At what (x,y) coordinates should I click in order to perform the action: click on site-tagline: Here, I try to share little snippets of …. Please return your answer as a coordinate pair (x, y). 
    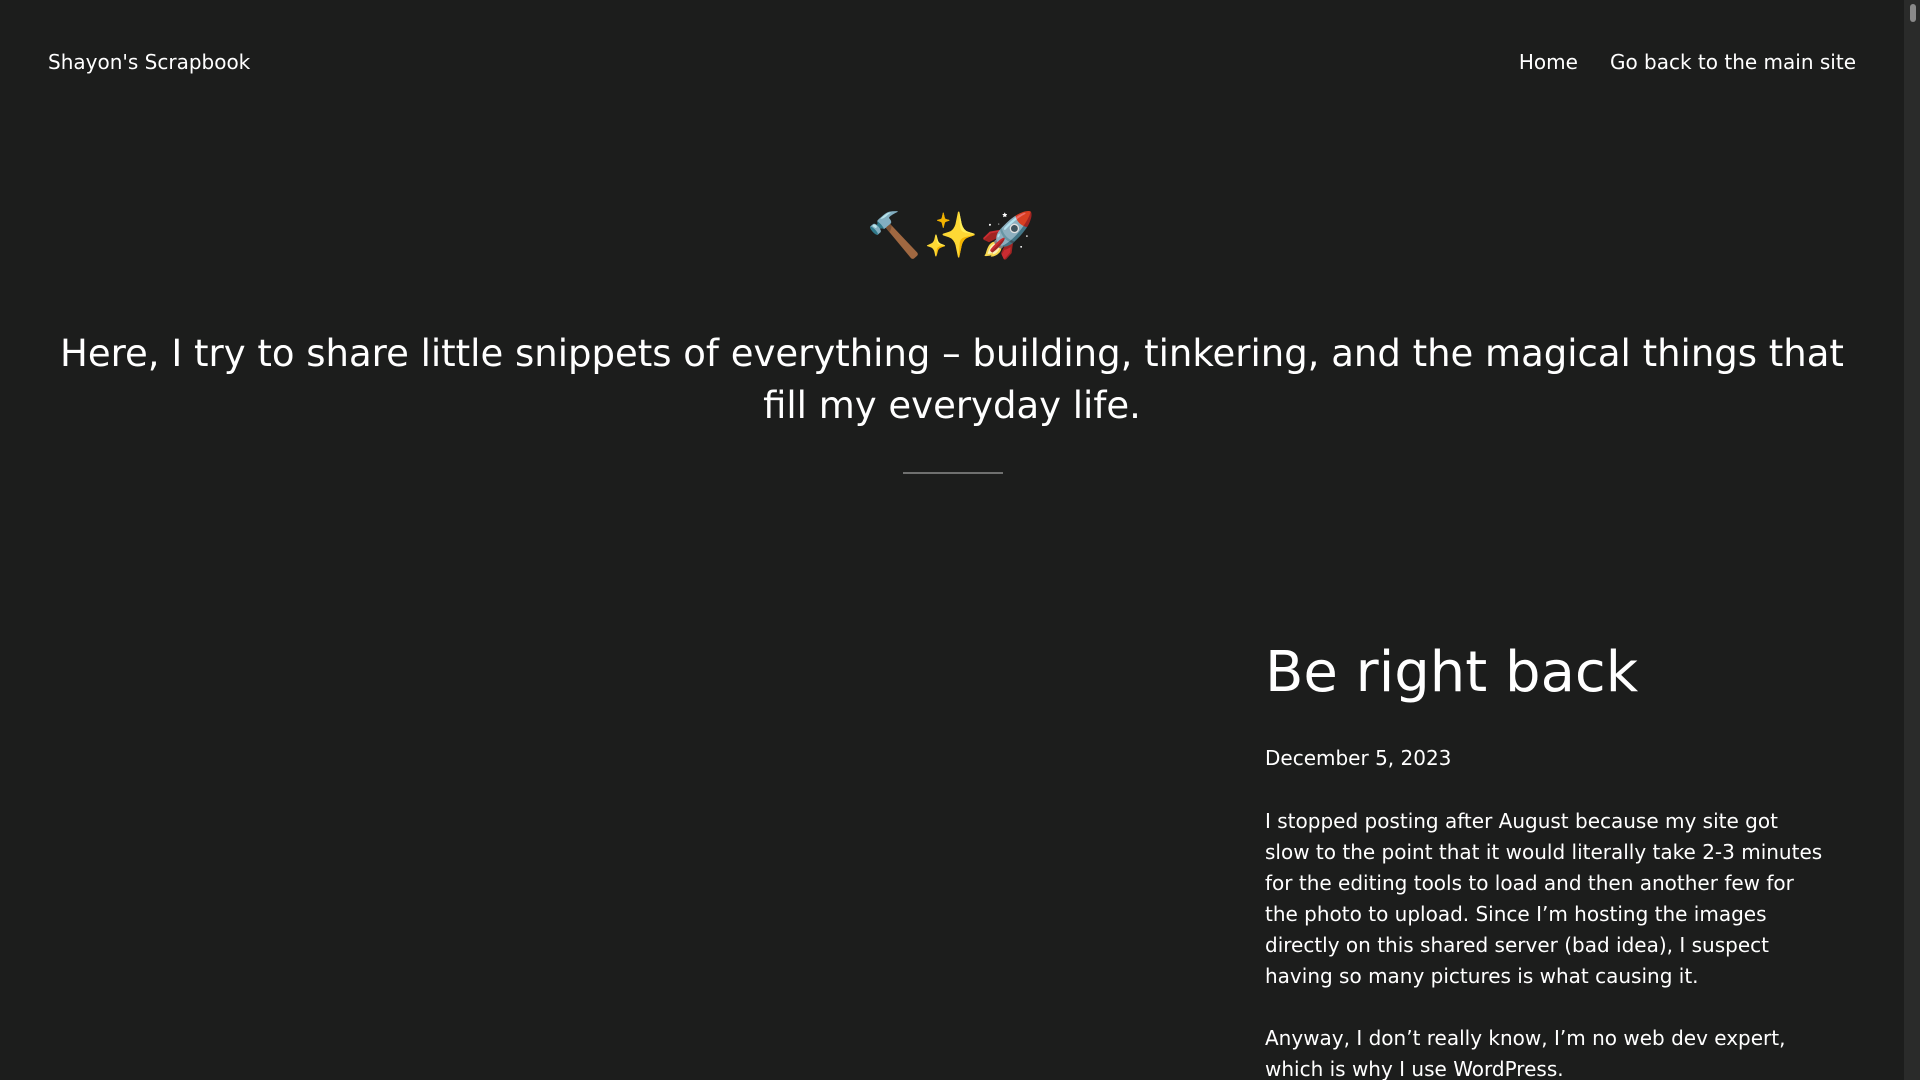
    Looking at the image, I should click on (952, 379).